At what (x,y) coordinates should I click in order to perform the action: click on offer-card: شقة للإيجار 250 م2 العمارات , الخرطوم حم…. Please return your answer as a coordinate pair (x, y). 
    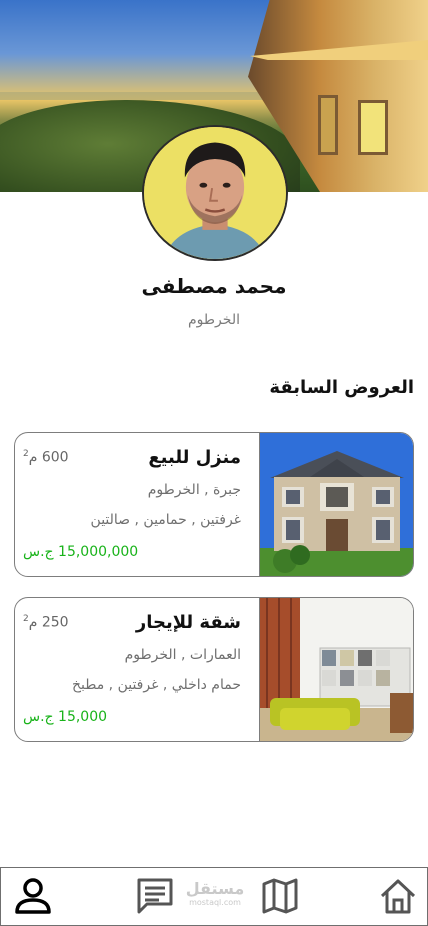
    Looking at the image, I should click on (214, 669).